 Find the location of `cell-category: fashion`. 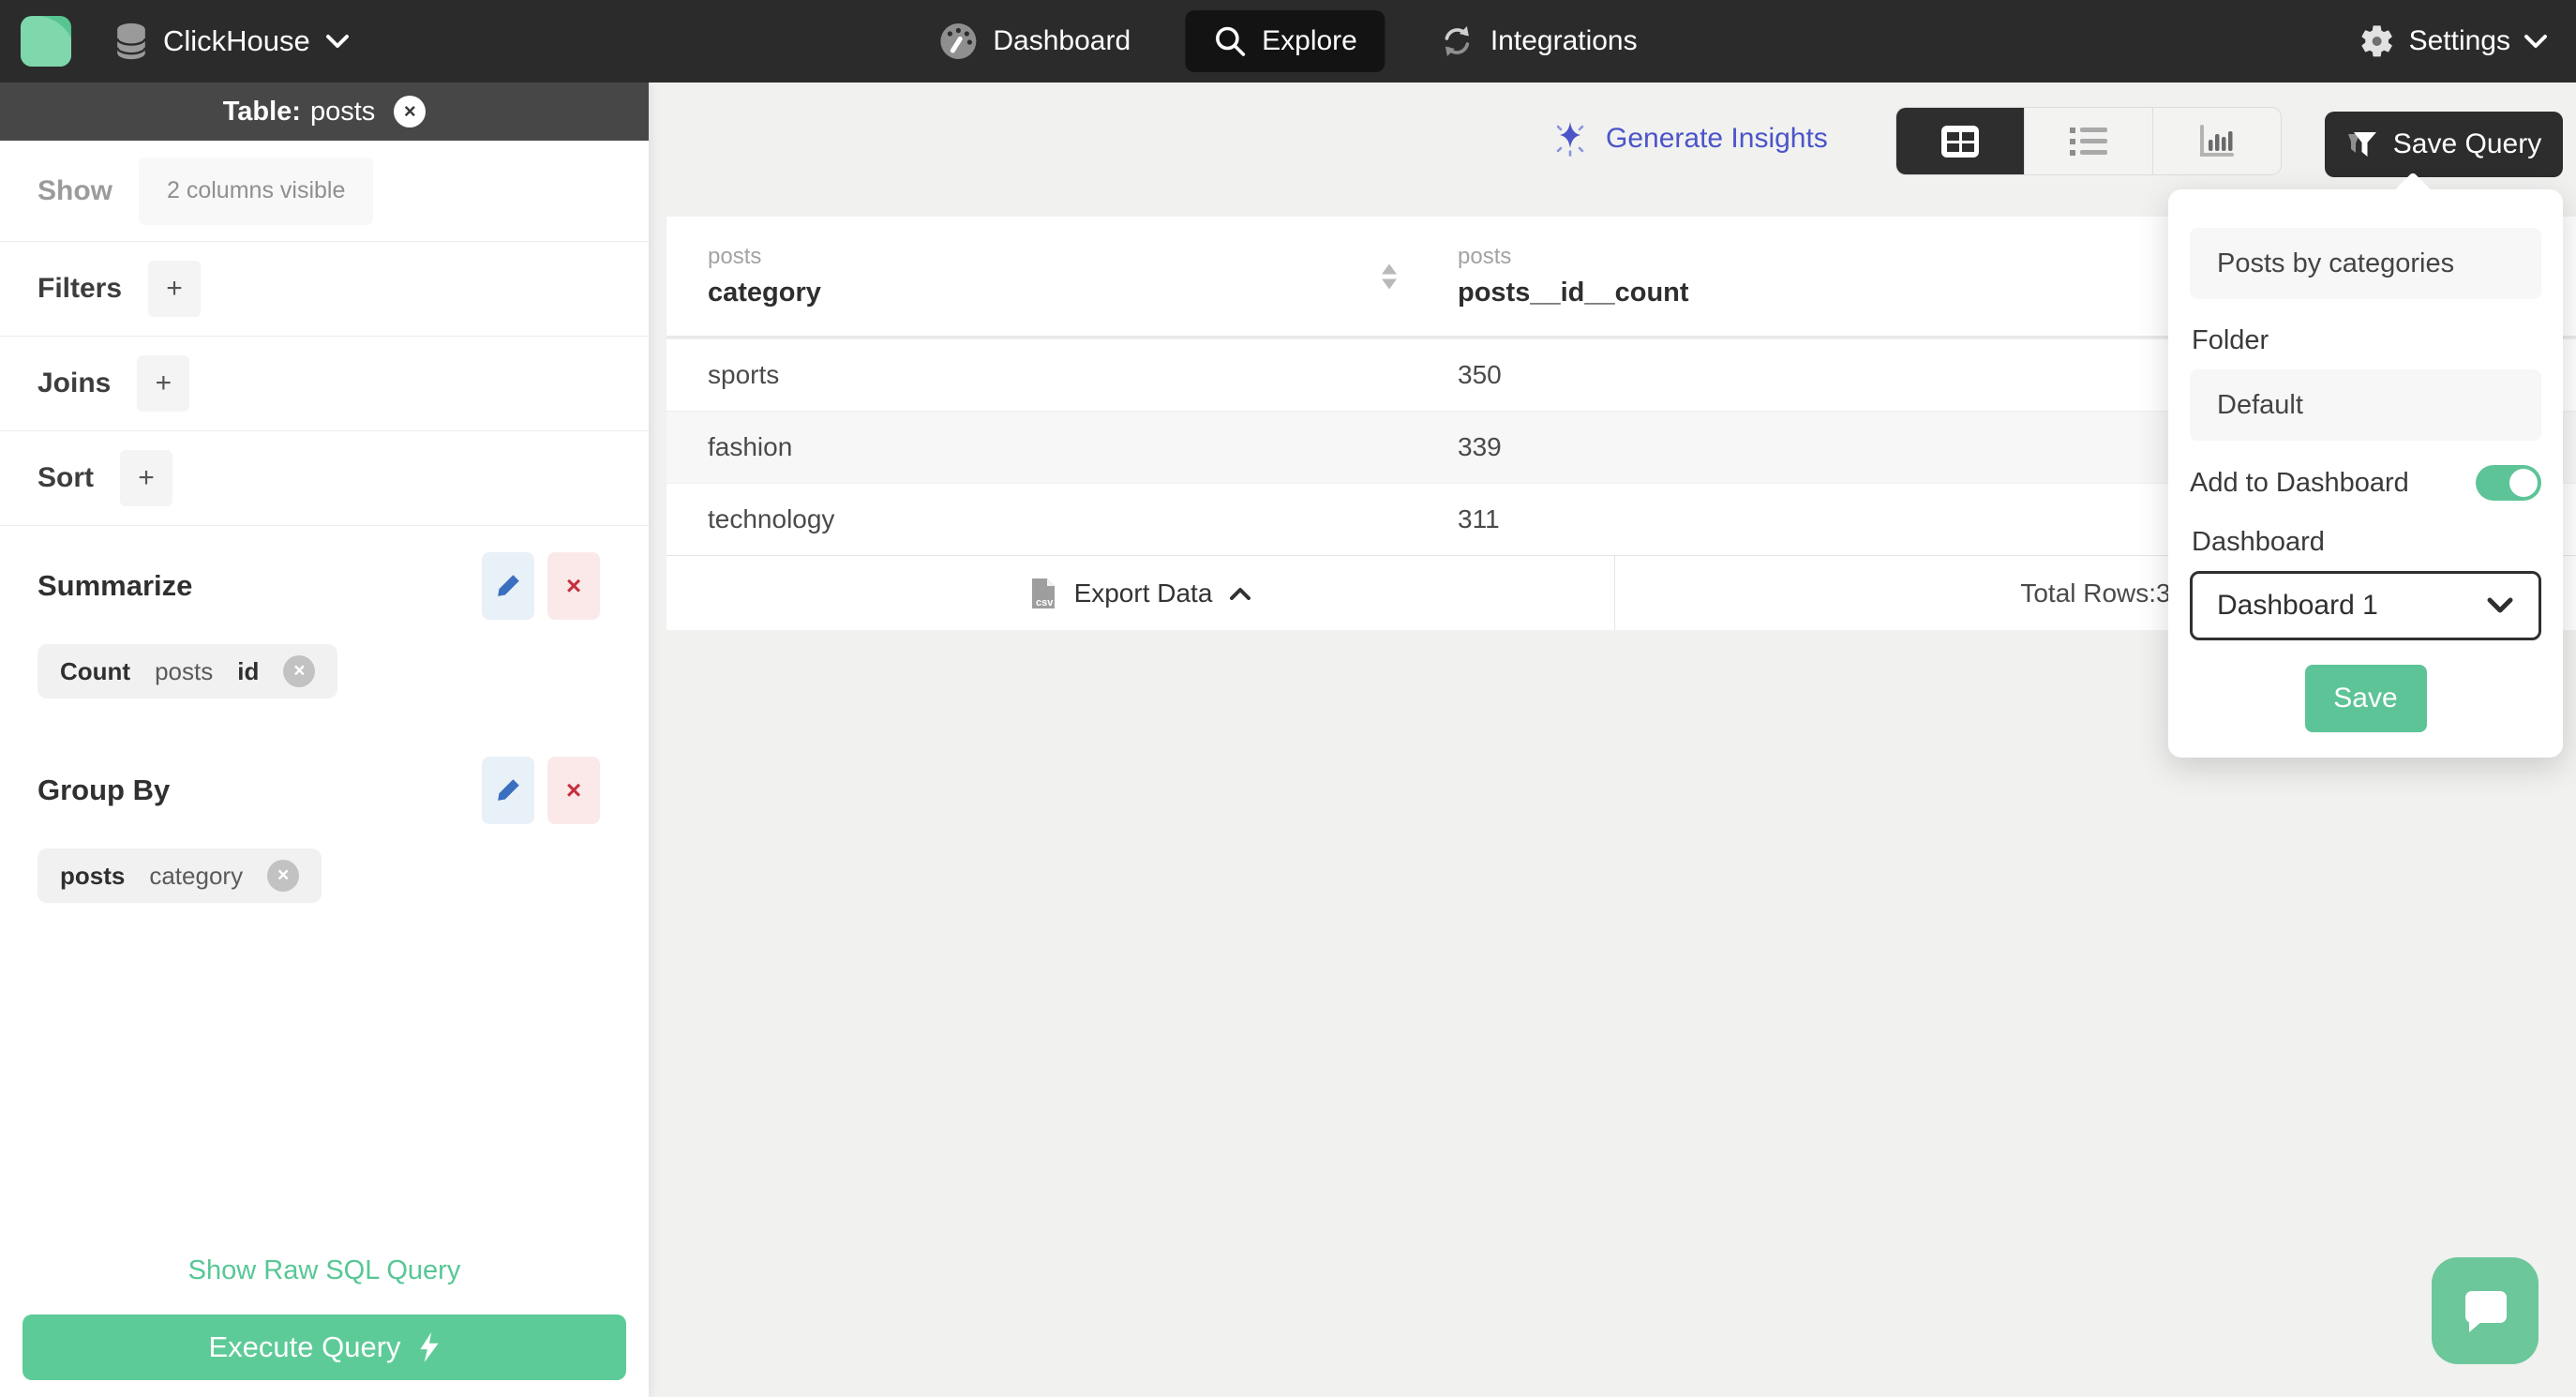

cell-category: fashion is located at coordinates (751, 446).